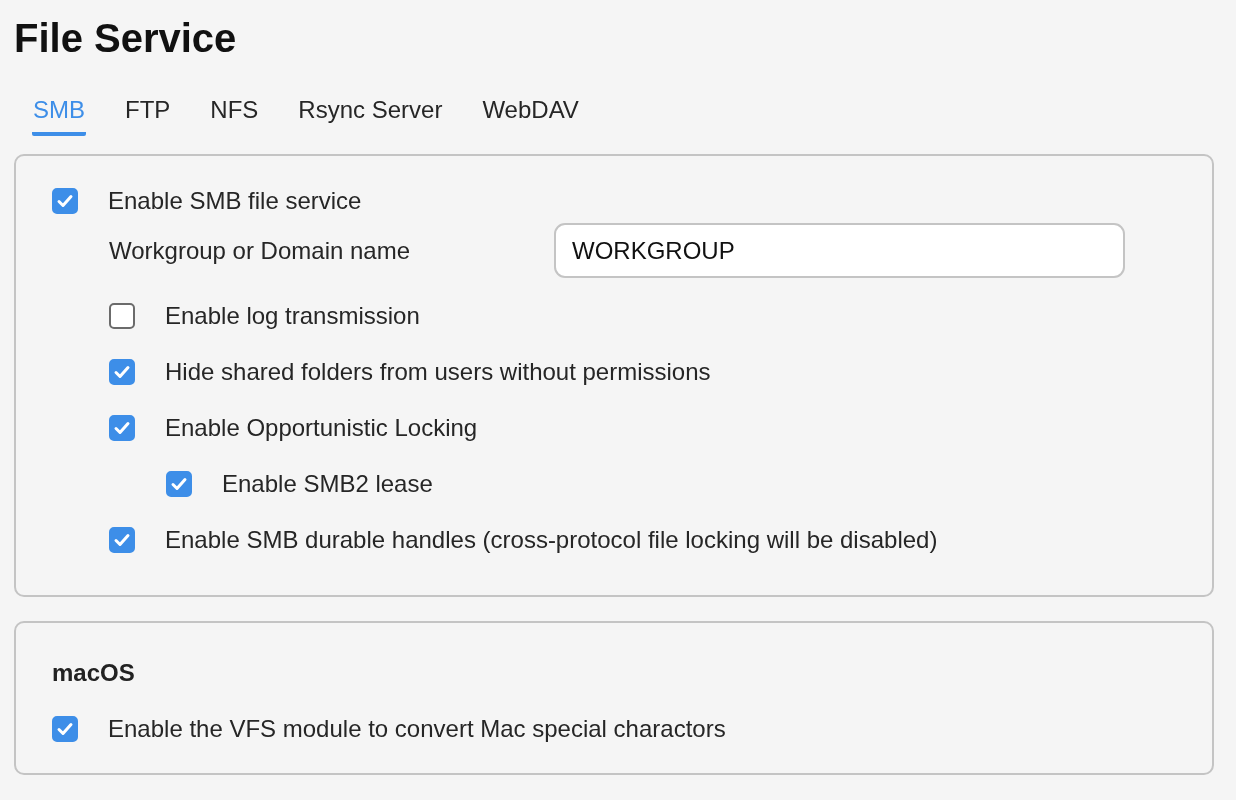  What do you see at coordinates (551, 540) in the screenshot?
I see `option-label: Enable SMB durable handles (cross-protocol file locking will be disabled)` at bounding box center [551, 540].